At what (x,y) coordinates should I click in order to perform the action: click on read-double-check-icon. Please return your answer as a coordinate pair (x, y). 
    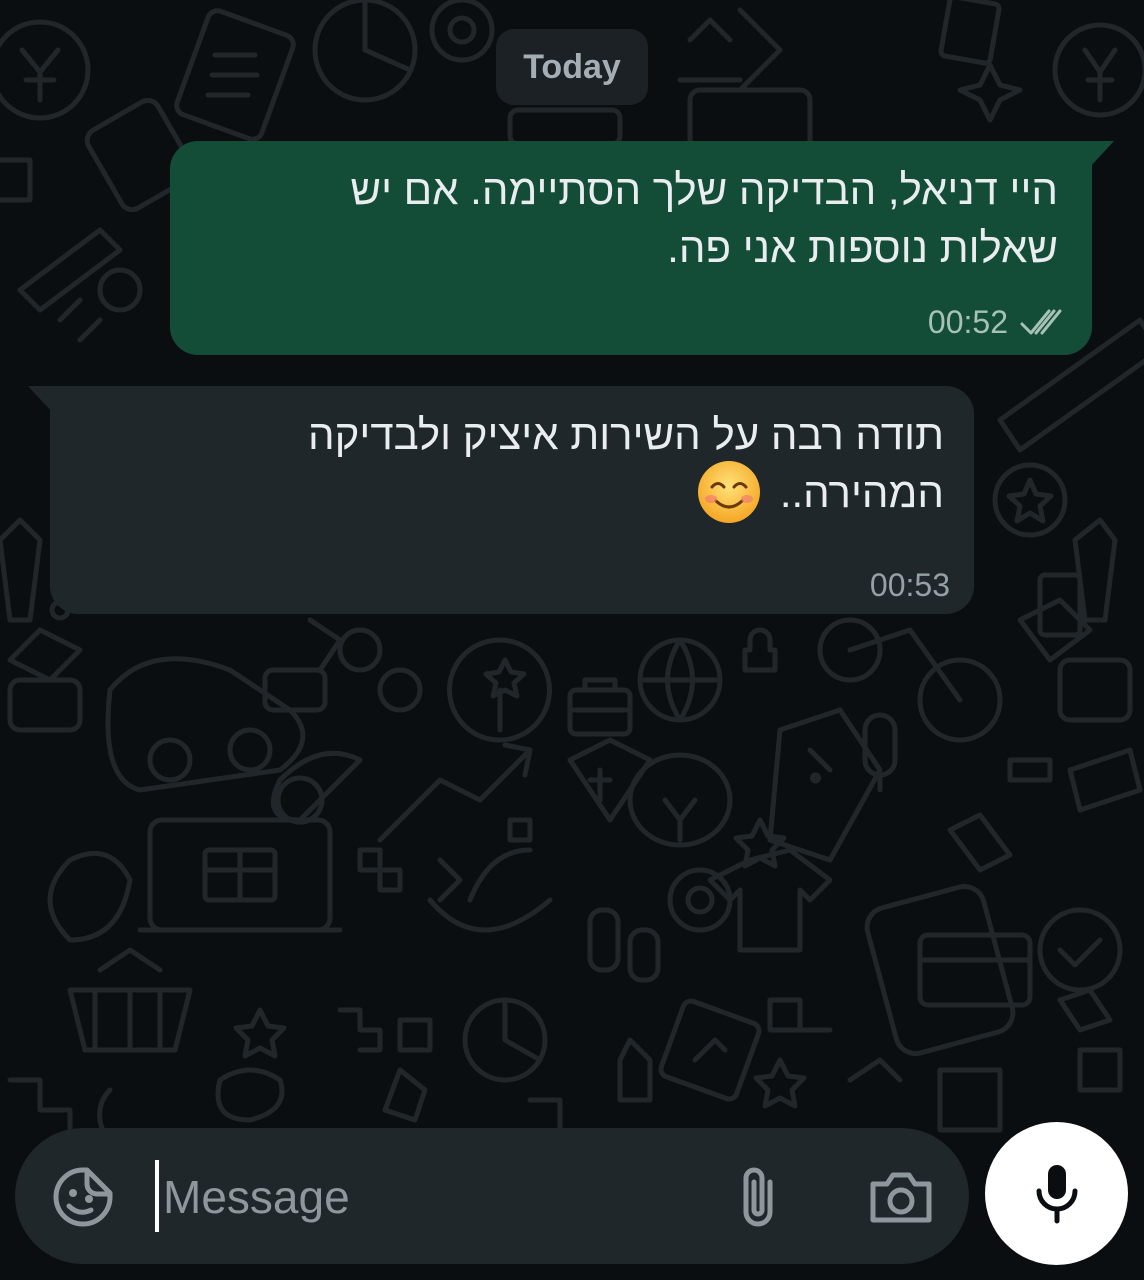
    Looking at the image, I should click on (1041, 321).